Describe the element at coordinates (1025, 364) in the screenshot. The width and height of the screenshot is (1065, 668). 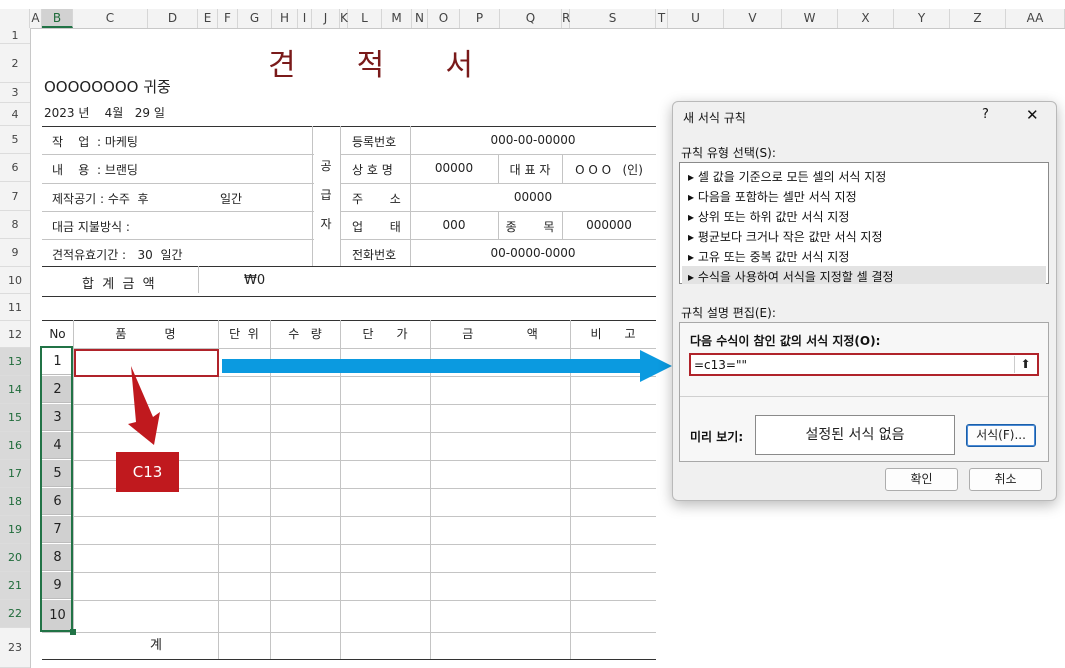
I see `collapse-dialog-icon: ⬆` at that location.